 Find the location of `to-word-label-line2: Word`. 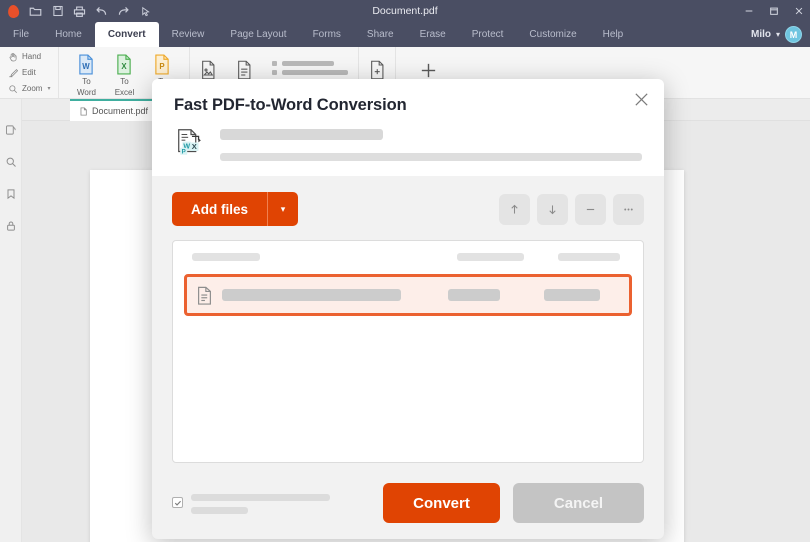

to-word-label-line2: Word is located at coordinates (86, 92).